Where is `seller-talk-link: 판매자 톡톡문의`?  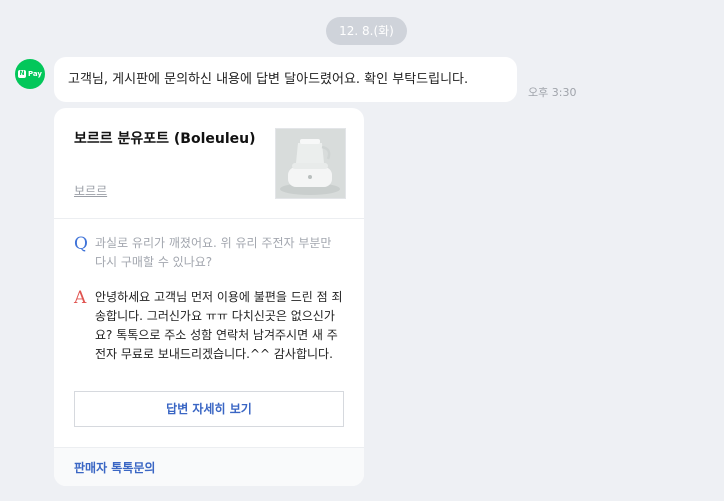 seller-talk-link: 판매자 톡톡문의 is located at coordinates (114, 467).